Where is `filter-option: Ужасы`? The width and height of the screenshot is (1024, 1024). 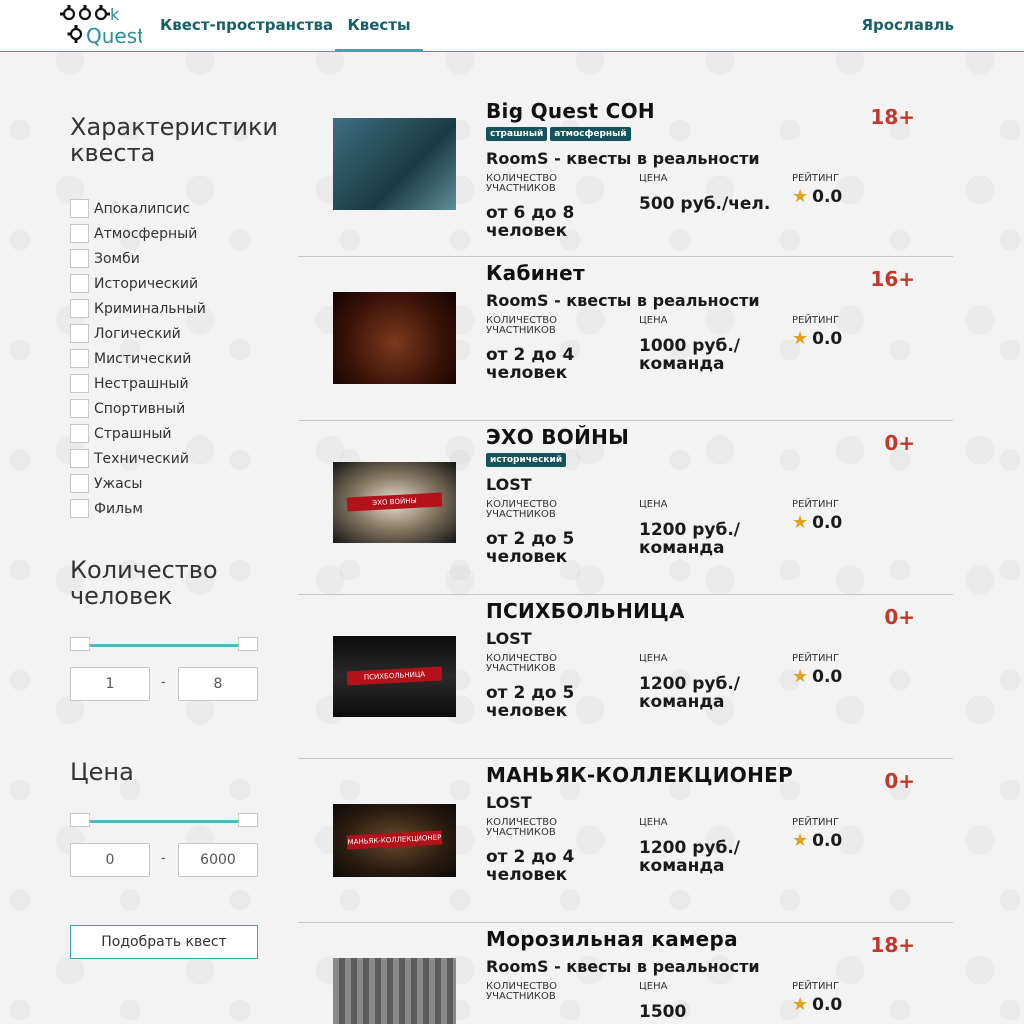
filter-option: Ужасы is located at coordinates (170, 483).